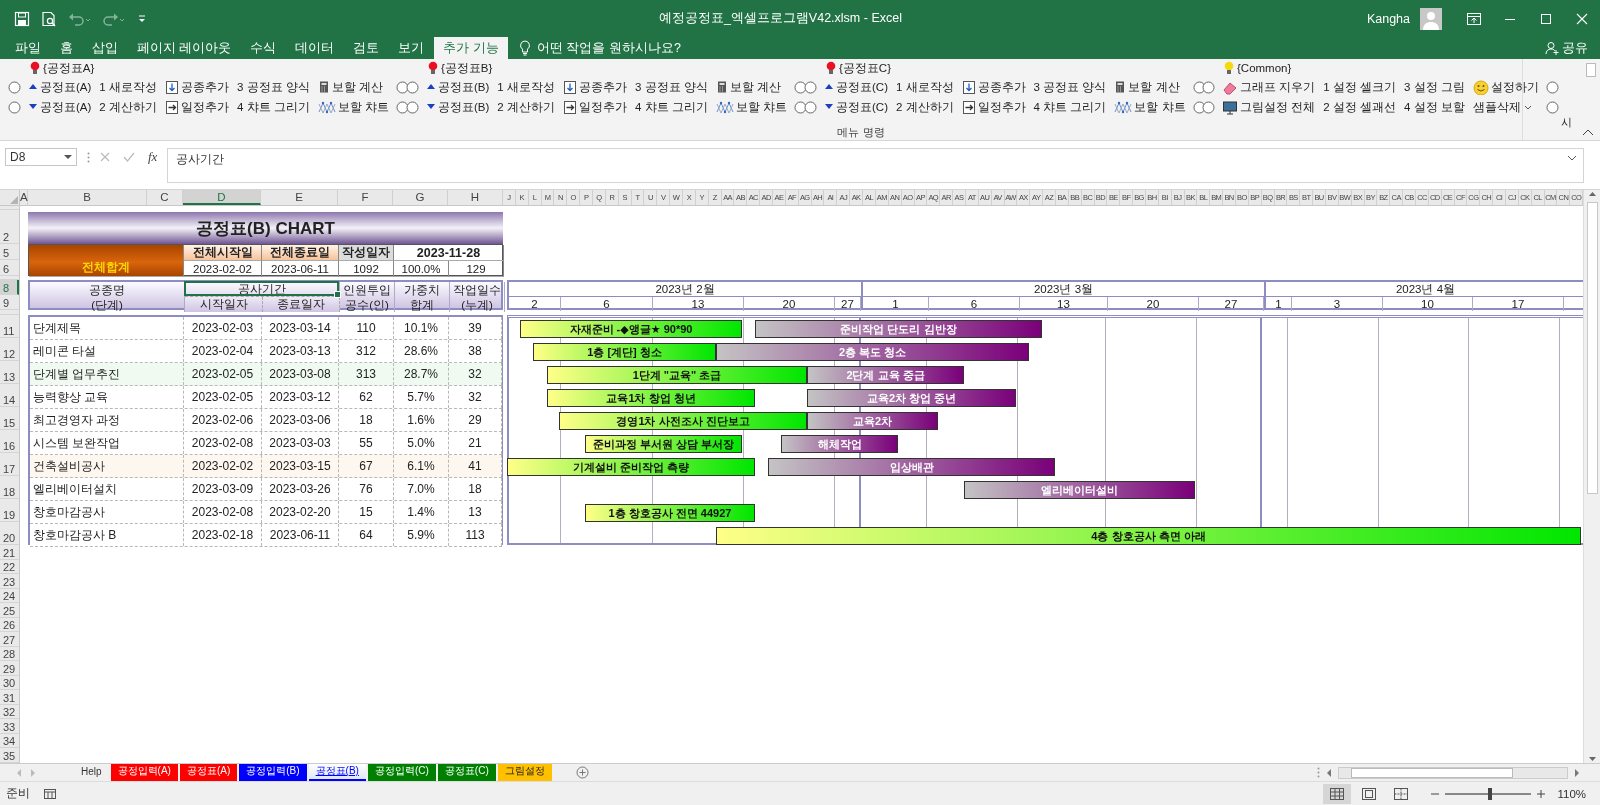 The image size is (1600, 805). Describe the element at coordinates (66, 48) in the screenshot. I see `menu-tab: 홈` at that location.